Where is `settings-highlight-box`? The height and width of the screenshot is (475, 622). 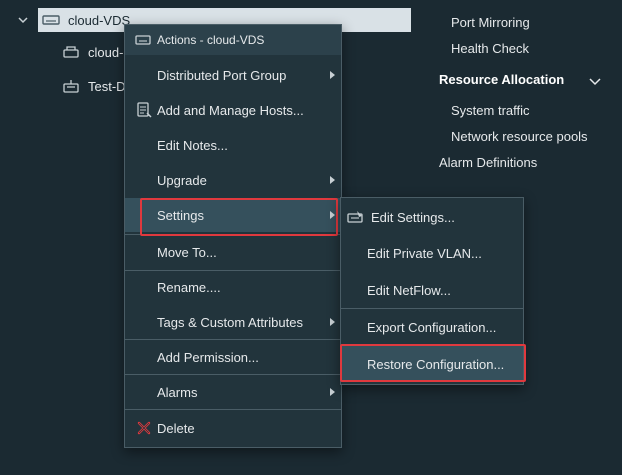 settings-highlight-box is located at coordinates (239, 217).